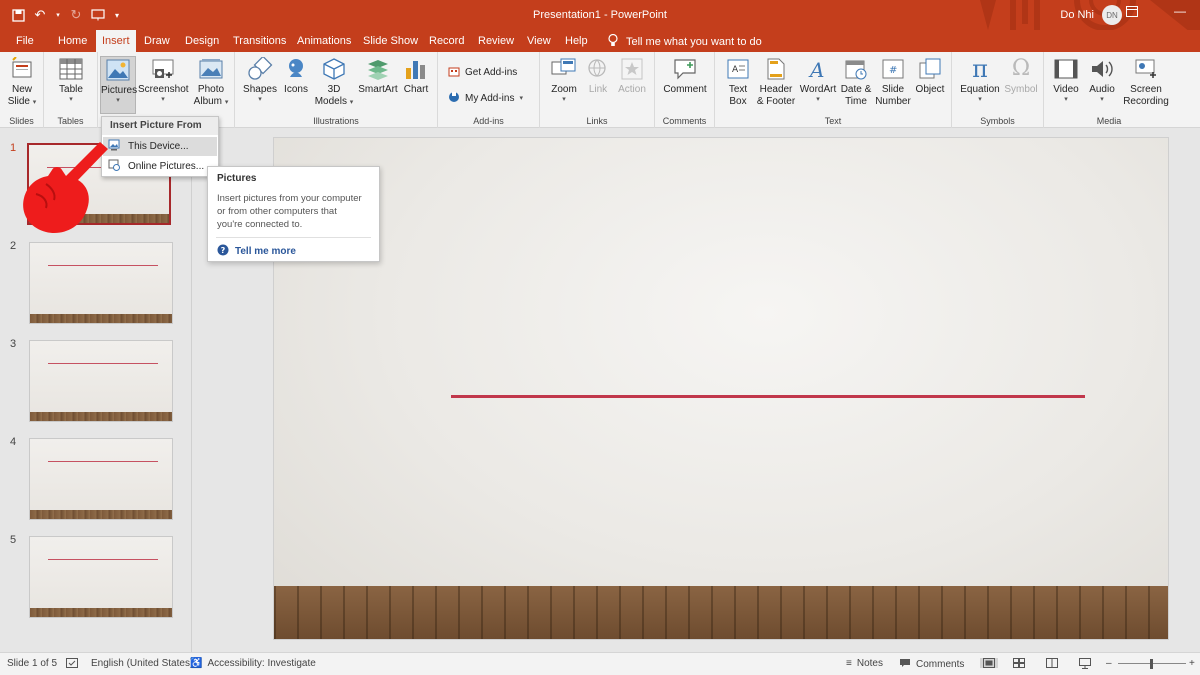 Image resolution: width=1200 pixels, height=675 pixels. I want to click on minimize-icon: —, so click(1180, 11).